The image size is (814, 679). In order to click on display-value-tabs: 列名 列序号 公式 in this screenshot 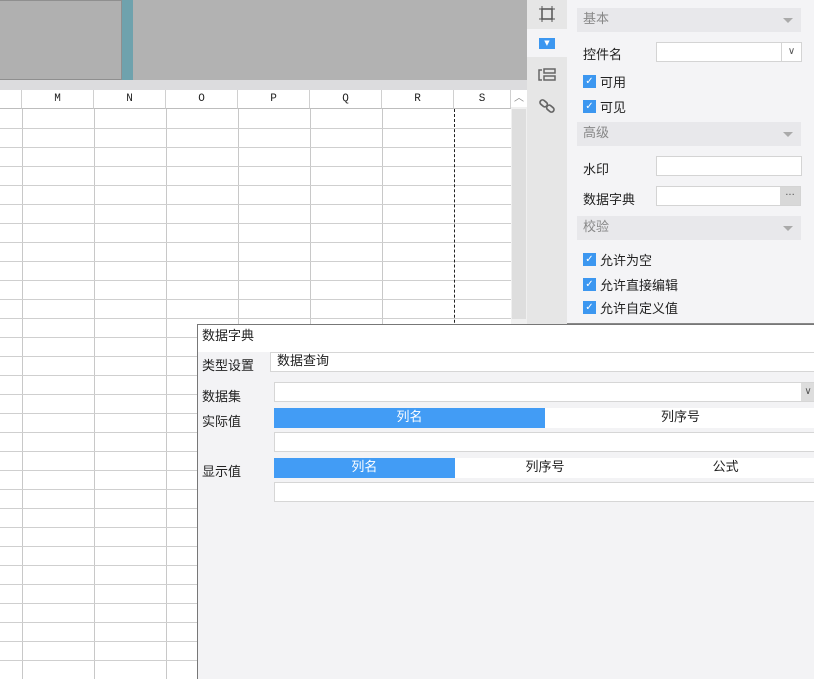, I will do `click(544, 468)`.